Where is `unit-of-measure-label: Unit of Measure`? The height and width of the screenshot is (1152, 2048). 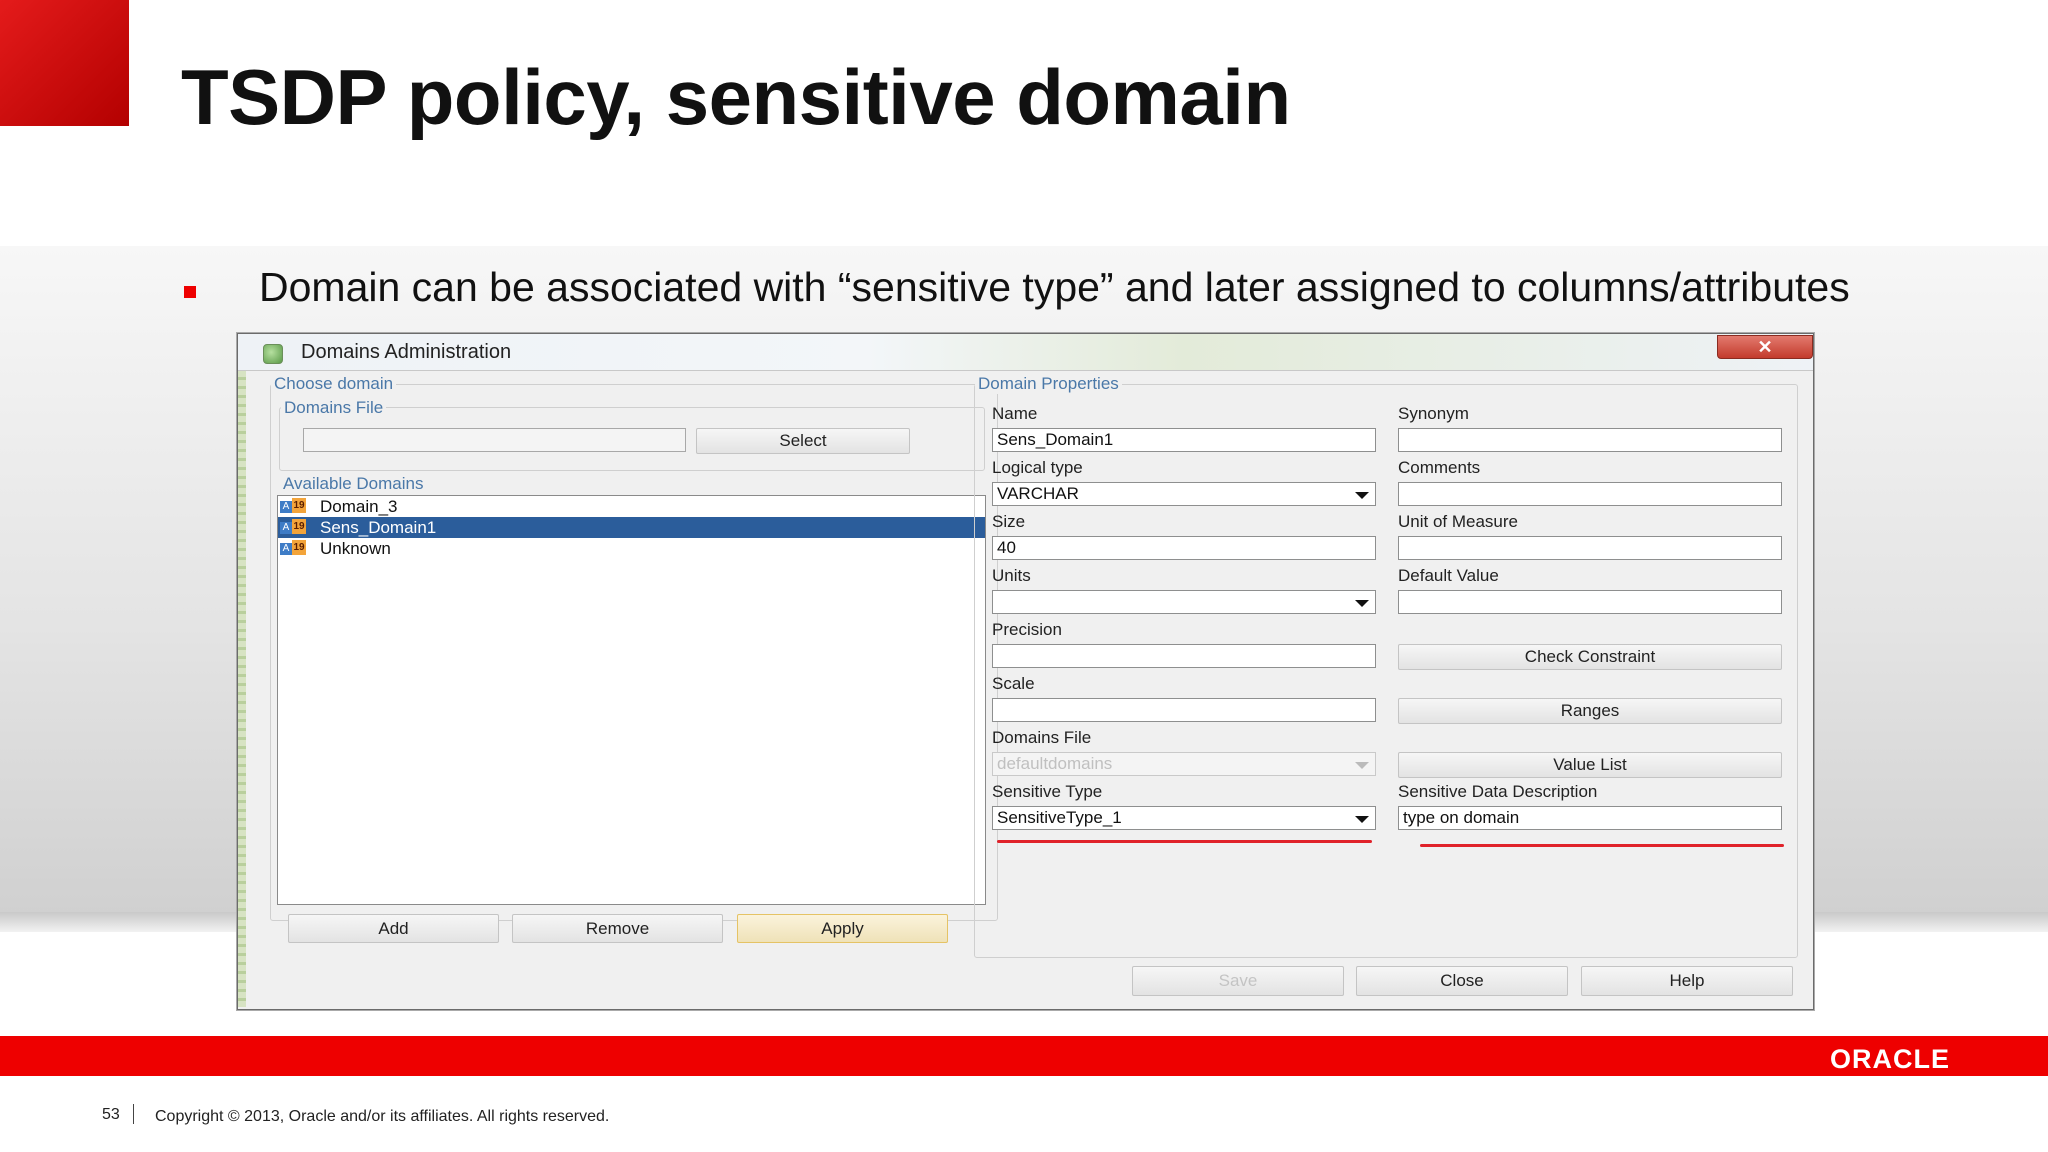 unit-of-measure-label: Unit of Measure is located at coordinates (1458, 521).